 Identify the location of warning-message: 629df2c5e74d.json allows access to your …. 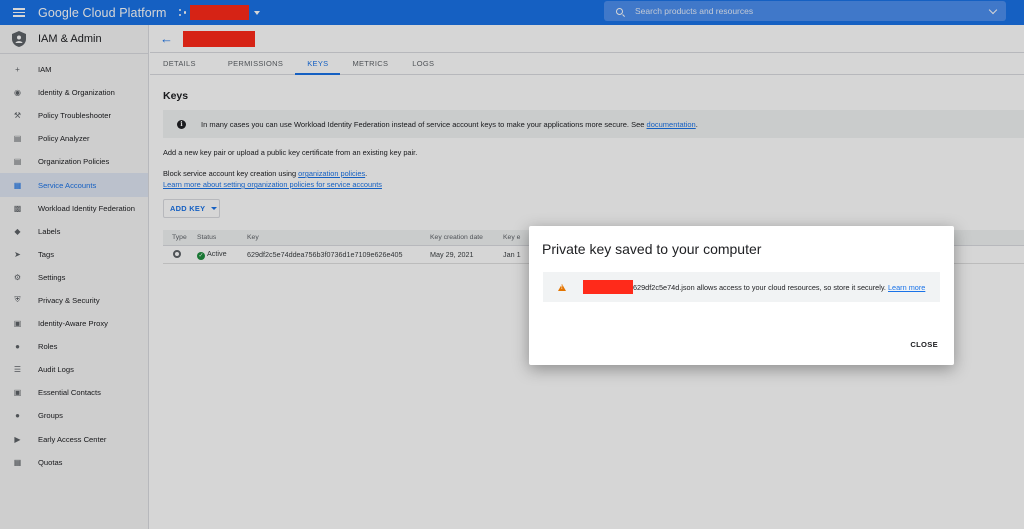
(759, 287).